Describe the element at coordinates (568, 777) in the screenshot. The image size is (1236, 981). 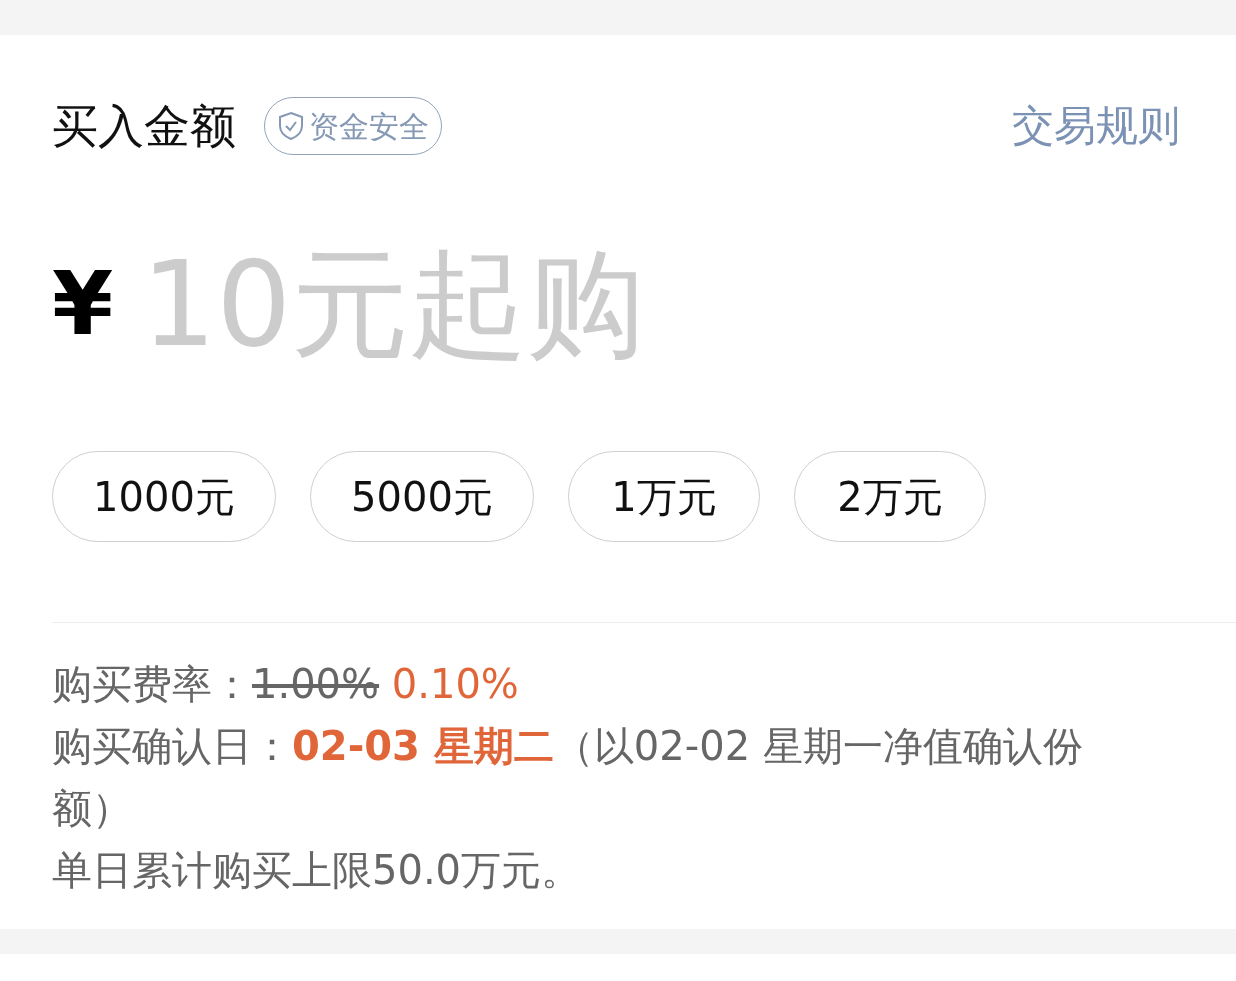
I see `confirm-date-text: 购买确认日：02-03 星期二（以02-02 星期一净值确认份额）` at that location.